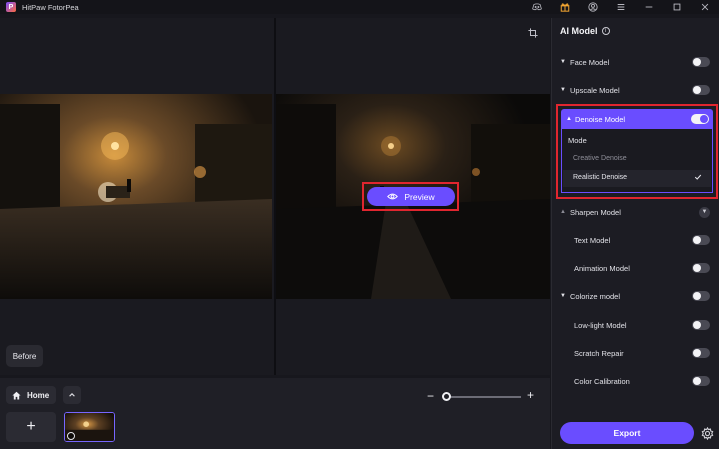 Image resolution: width=719 pixels, height=449 pixels. What do you see at coordinates (600, 119) in the screenshot?
I see `denoise-model-label: Denoise Model` at bounding box center [600, 119].